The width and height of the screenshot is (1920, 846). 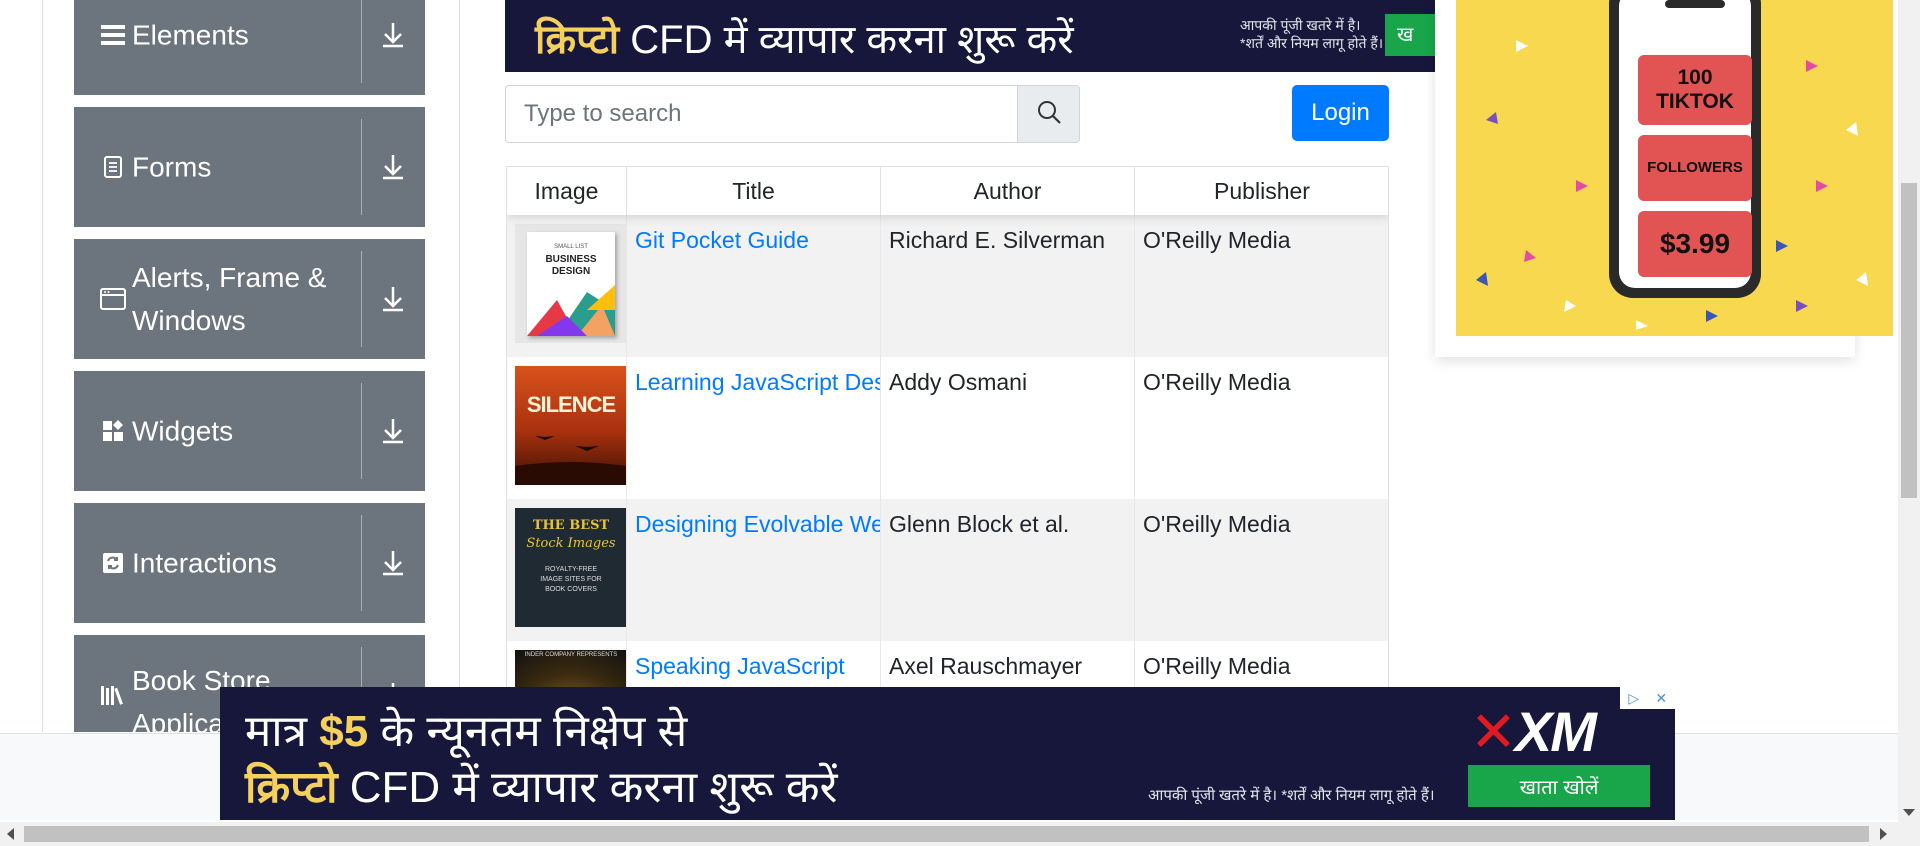 I want to click on sidebar-group-forms: Forms, so click(x=249, y=167).